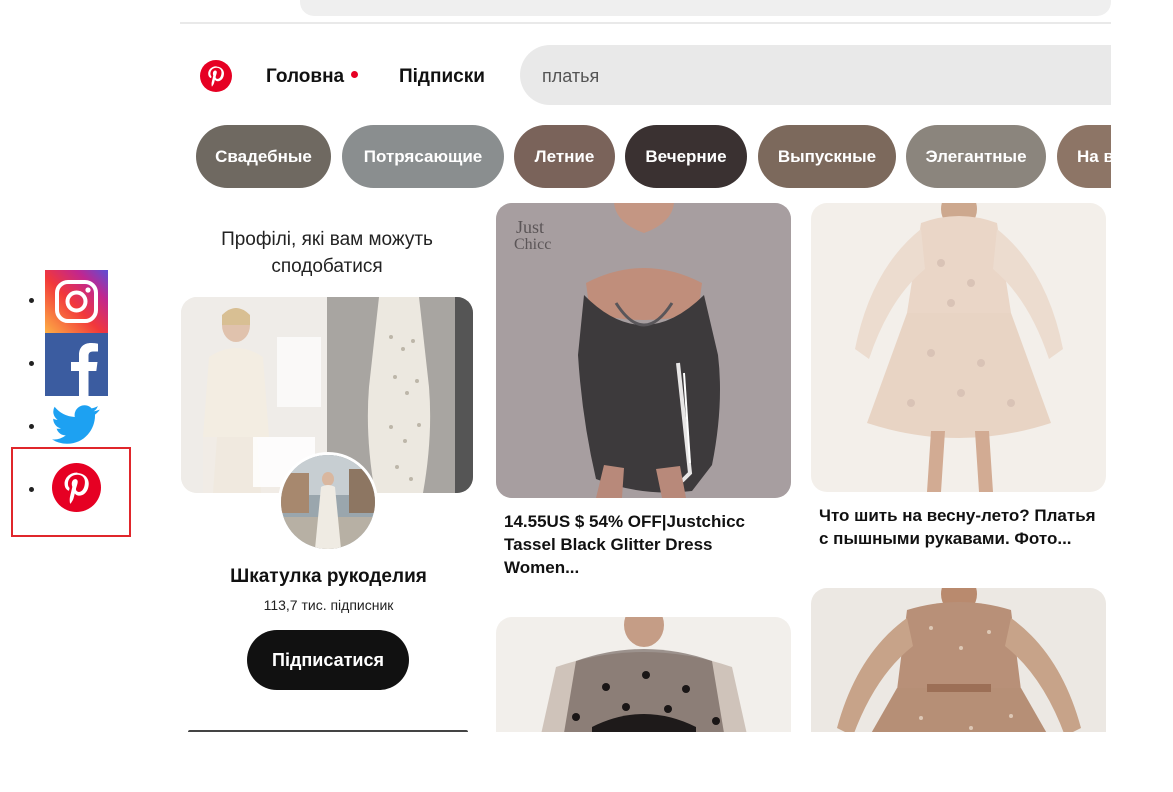 The height and width of the screenshot is (792, 1173). What do you see at coordinates (643, 350) in the screenshot?
I see `pin-image-black-dress: Just Chicc` at bounding box center [643, 350].